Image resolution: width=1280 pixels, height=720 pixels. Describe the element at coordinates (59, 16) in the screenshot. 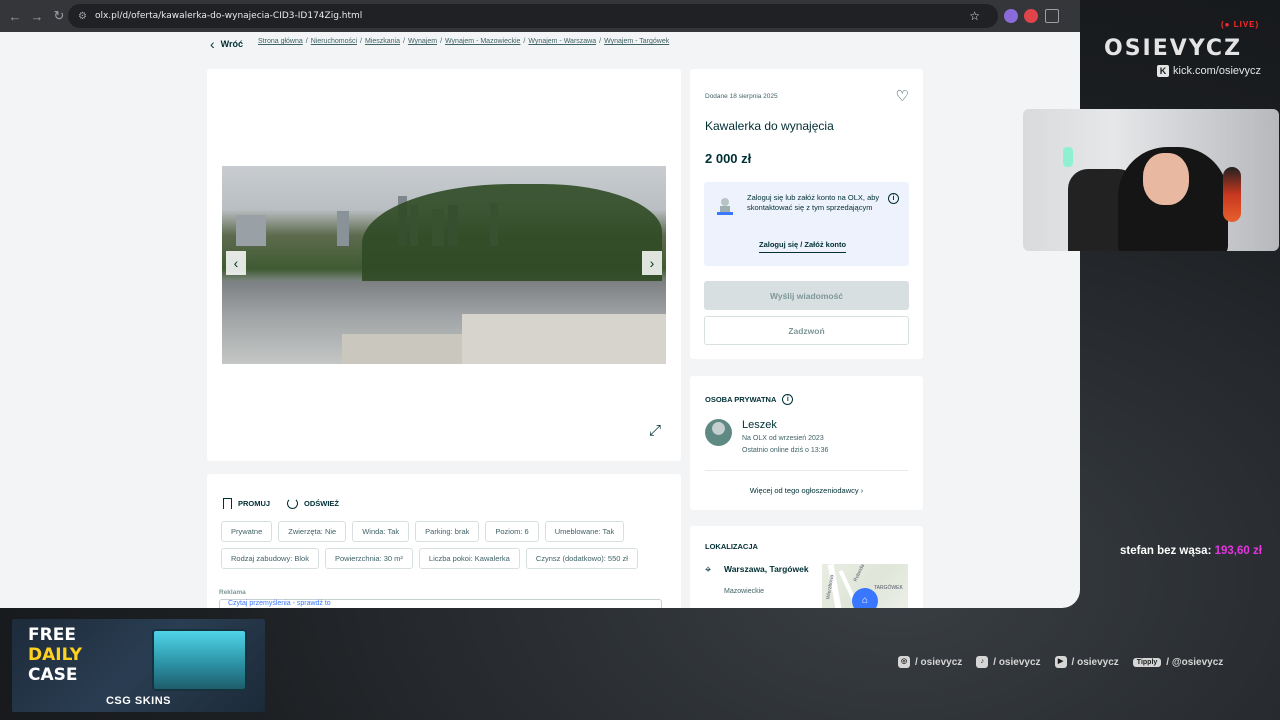

I see `reload-icon: ↻` at that location.